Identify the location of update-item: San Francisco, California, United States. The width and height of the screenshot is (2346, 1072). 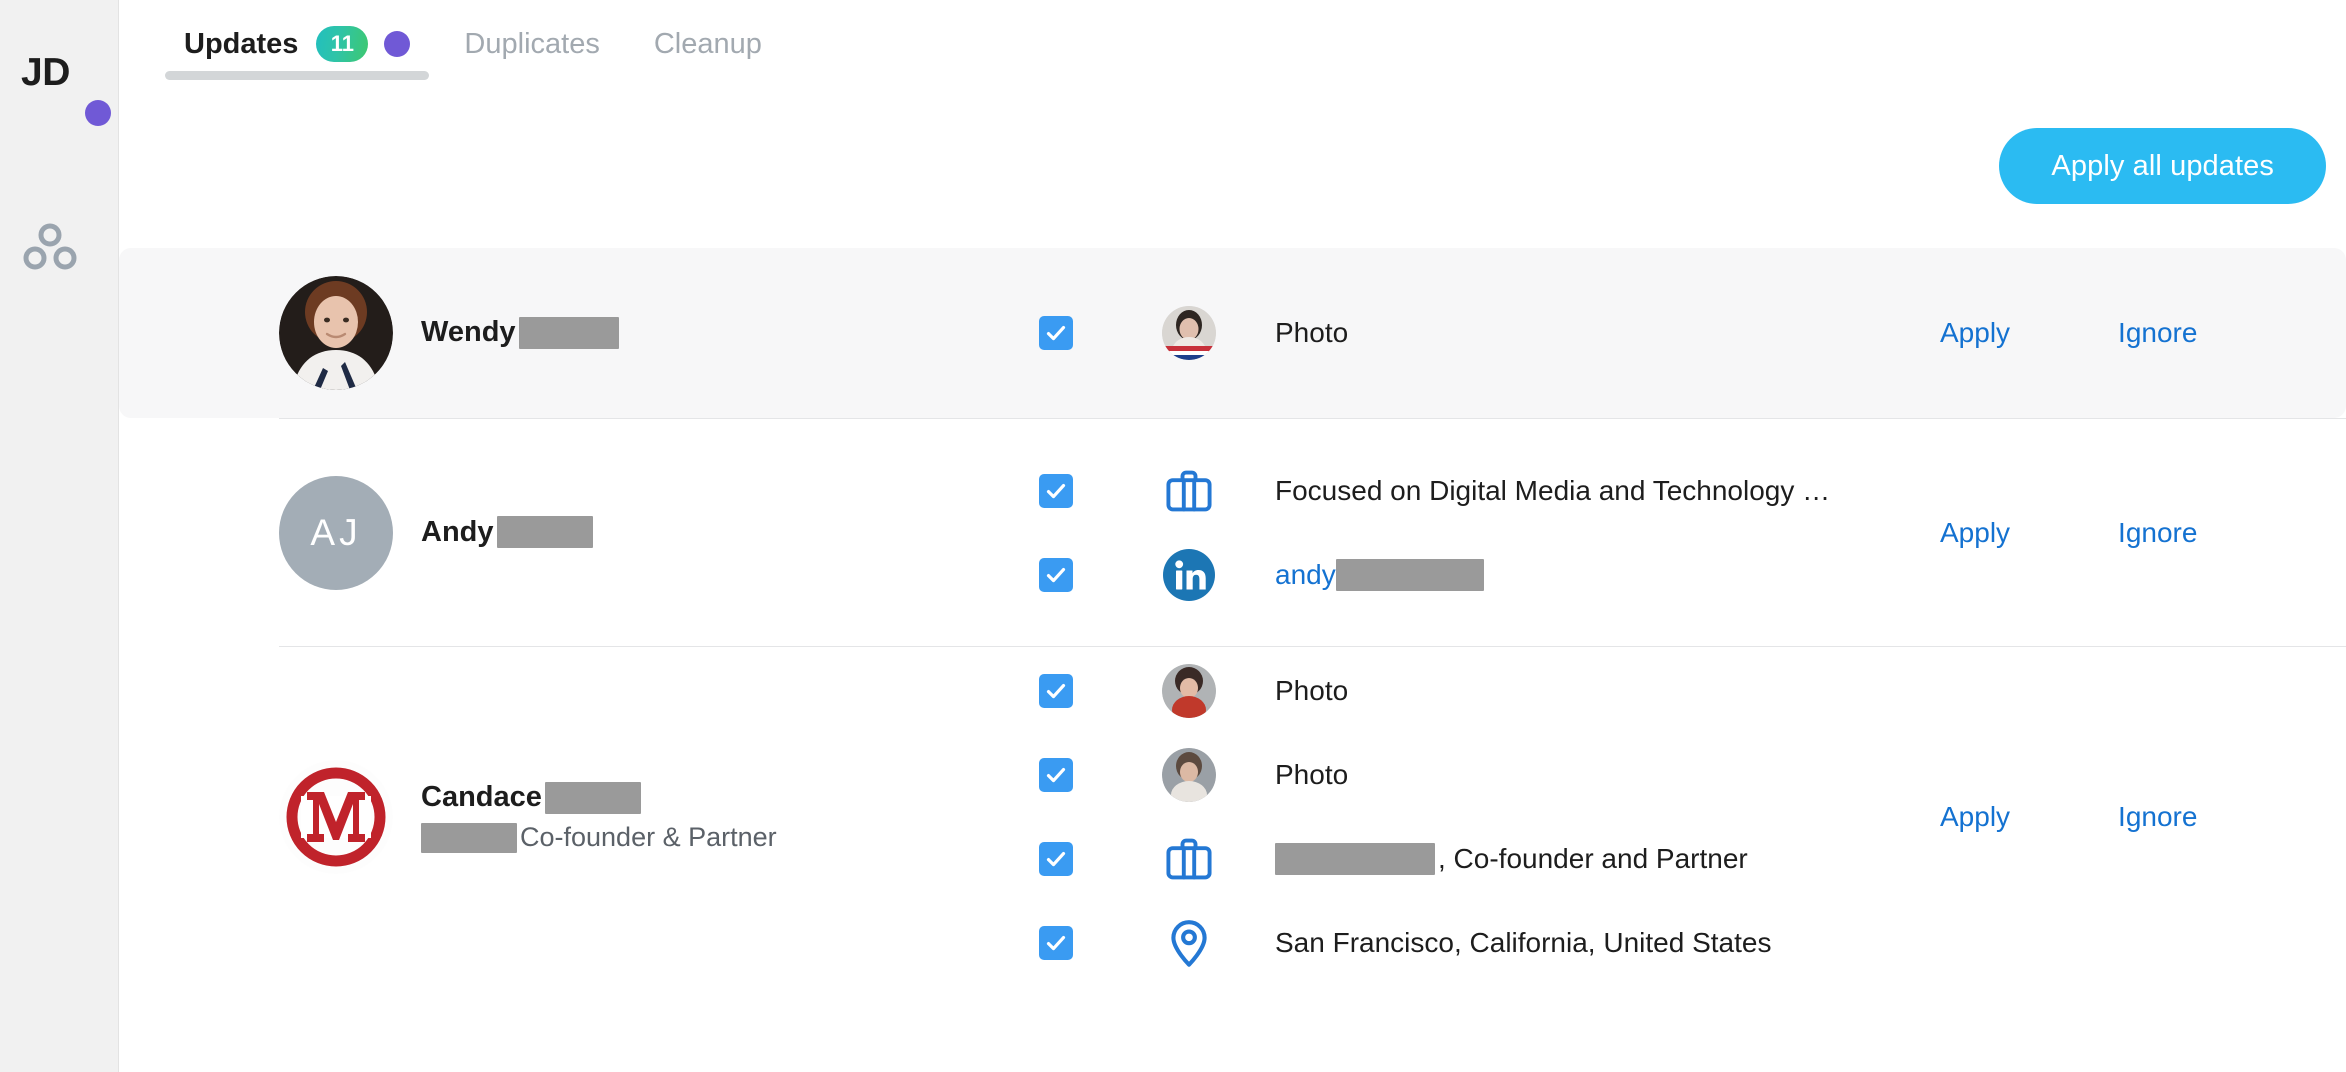
(1480, 943).